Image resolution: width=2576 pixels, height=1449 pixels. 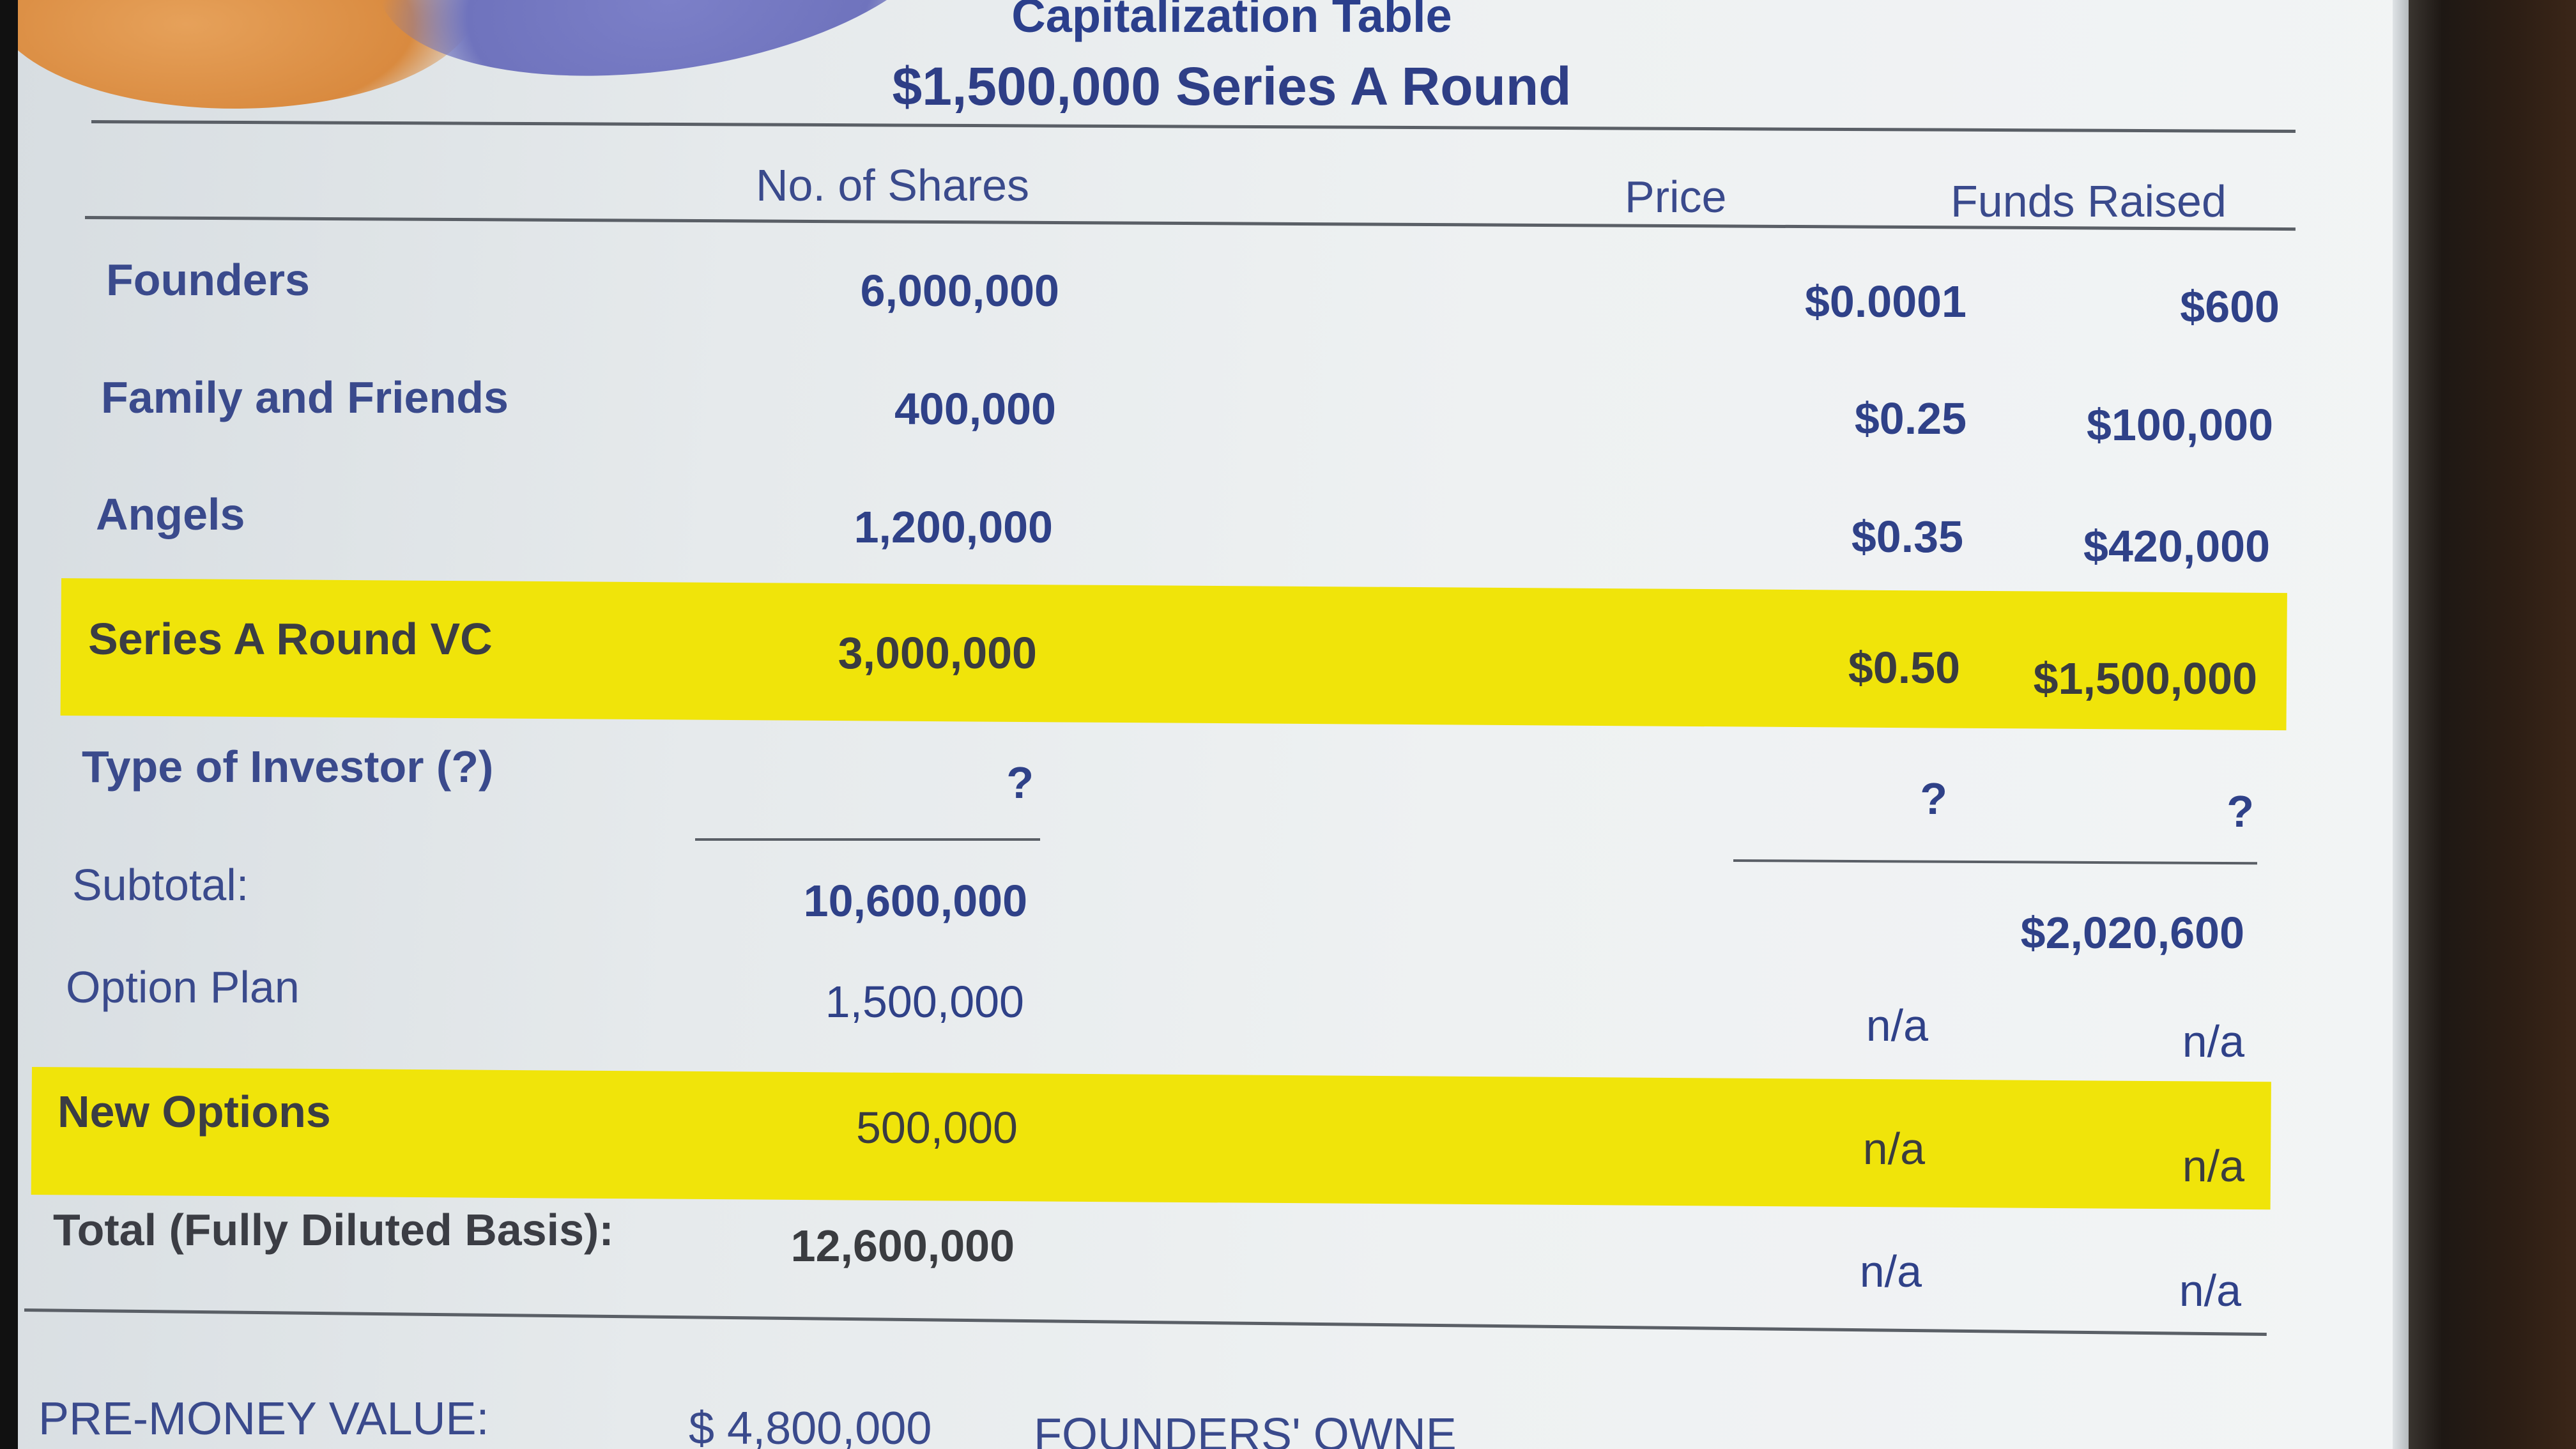 What do you see at coordinates (915, 901) in the screenshot?
I see `row-shares-subtotal: 10,600,000` at bounding box center [915, 901].